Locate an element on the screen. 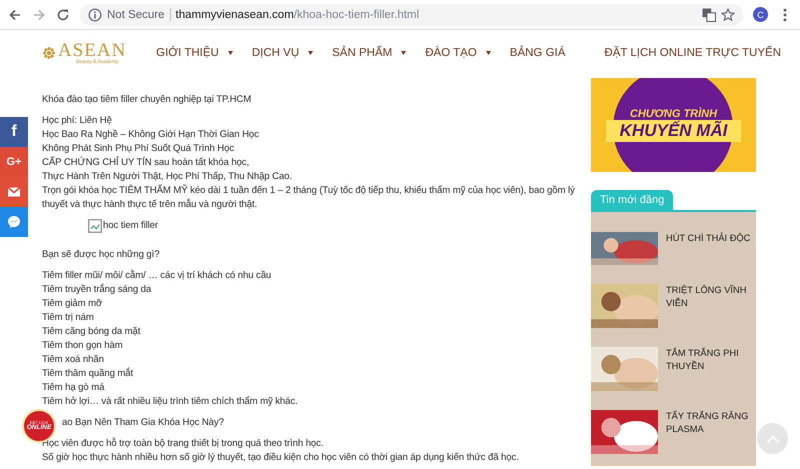  address-bar: Not Secure thammyvienasean.com/khoa-hoc-tiem-filler.html is located at coordinates (411, 15).